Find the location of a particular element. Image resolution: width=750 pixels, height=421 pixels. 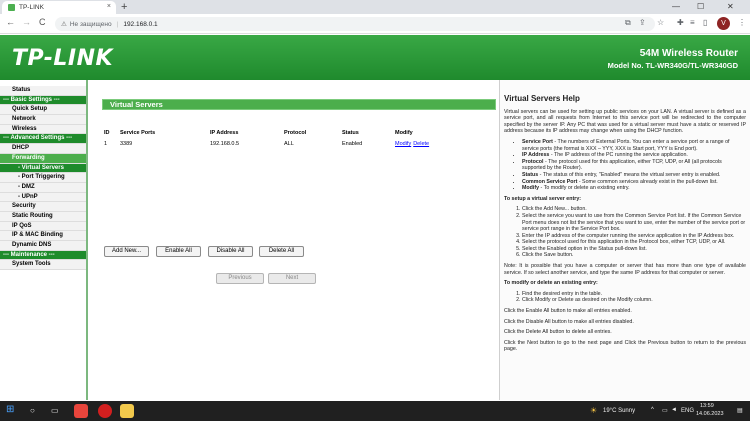

sidebar-group-advanced-settings: --- Advanced Settings --- is located at coordinates (43, 139).